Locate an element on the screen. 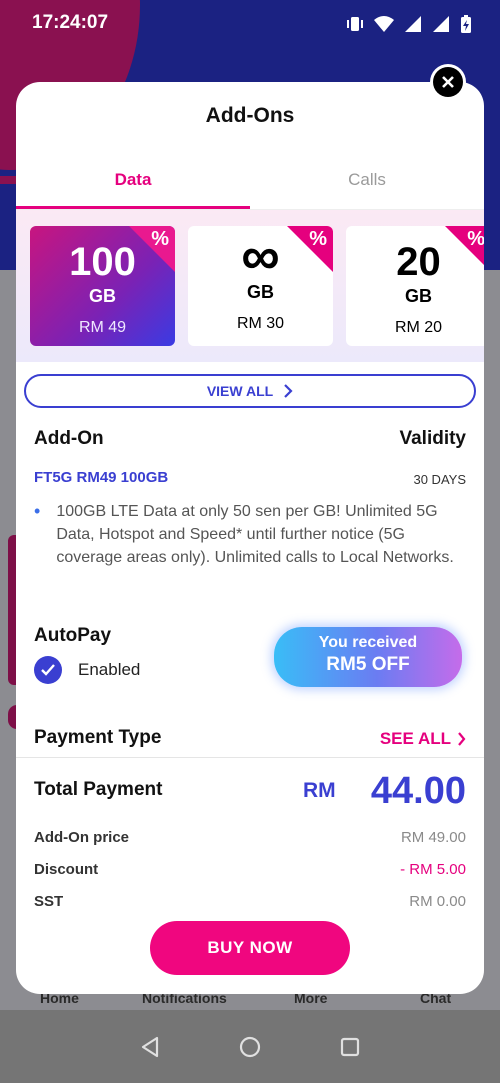  see-all-button: SEE ALL is located at coordinates (423, 739).